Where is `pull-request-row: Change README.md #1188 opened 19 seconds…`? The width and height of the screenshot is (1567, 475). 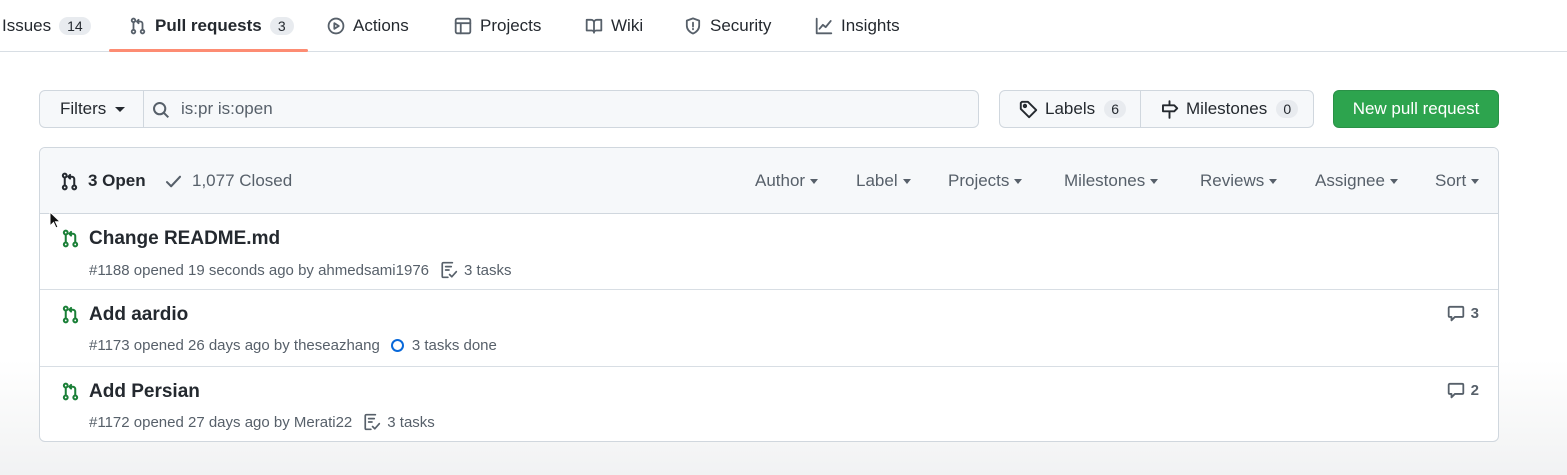
pull-request-row: Change README.md #1188 opened 19 seconds… is located at coordinates (769, 252).